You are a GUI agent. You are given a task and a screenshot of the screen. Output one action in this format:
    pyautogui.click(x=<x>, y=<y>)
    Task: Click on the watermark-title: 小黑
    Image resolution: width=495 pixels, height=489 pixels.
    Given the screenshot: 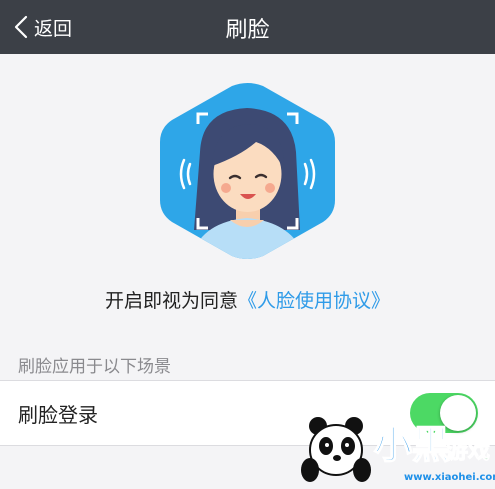 What is the action you would take?
    pyautogui.click(x=412, y=445)
    